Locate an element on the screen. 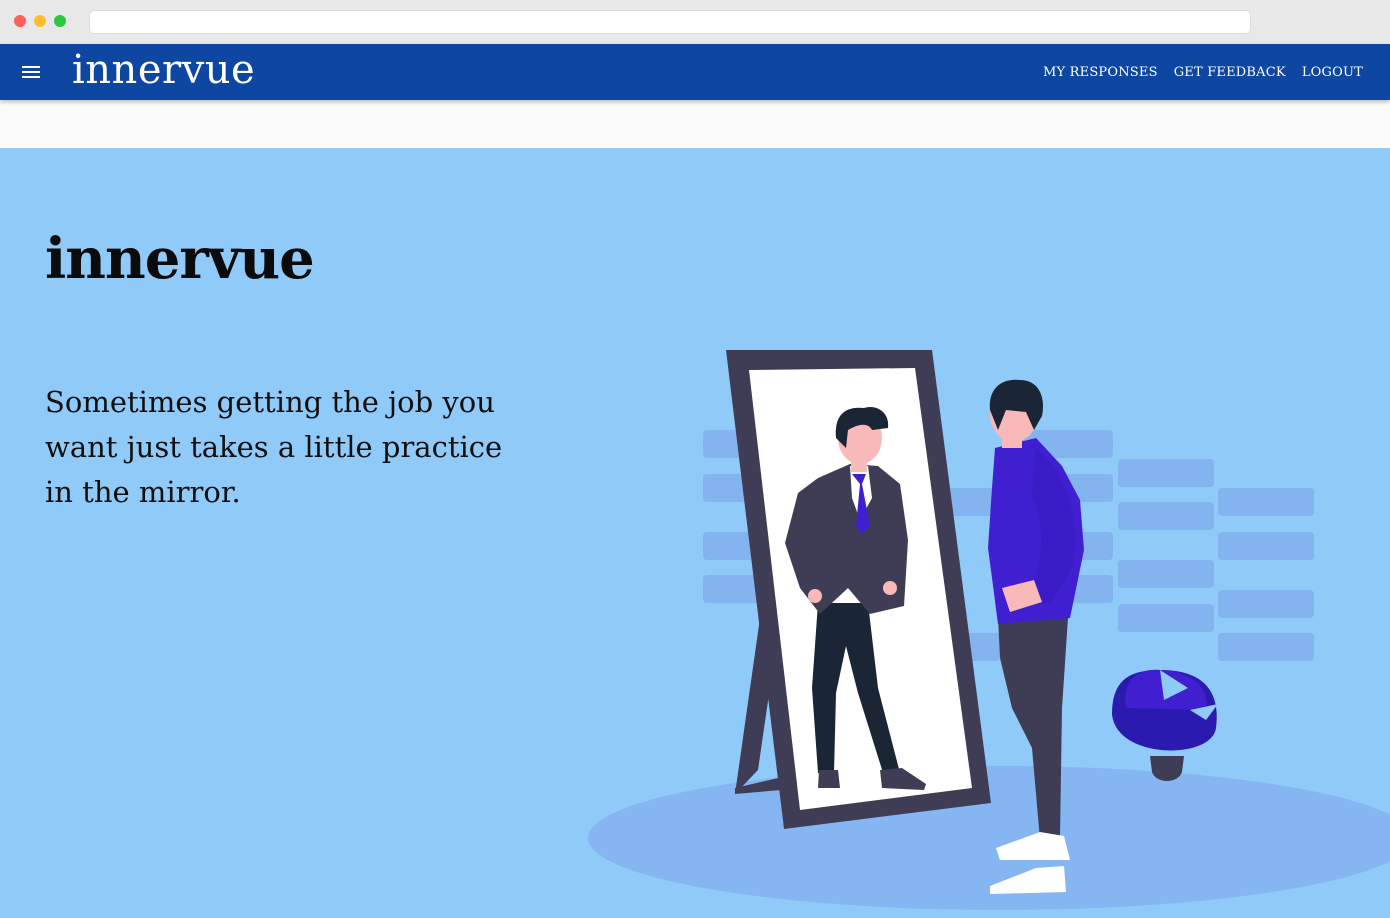  hamburger-menu-icon is located at coordinates (31, 72).